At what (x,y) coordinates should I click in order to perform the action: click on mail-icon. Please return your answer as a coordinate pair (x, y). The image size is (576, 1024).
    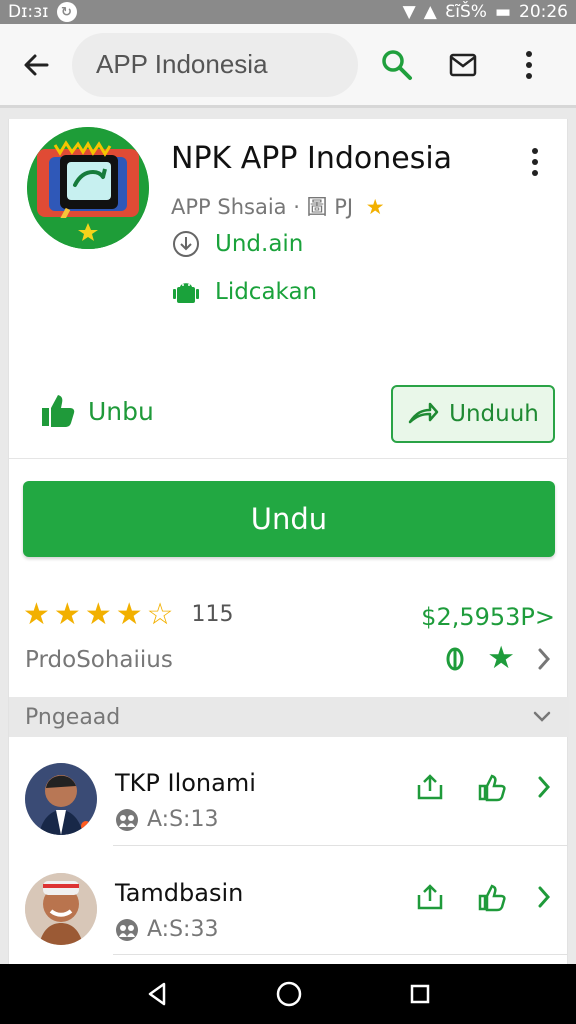
    Looking at the image, I should click on (463, 64).